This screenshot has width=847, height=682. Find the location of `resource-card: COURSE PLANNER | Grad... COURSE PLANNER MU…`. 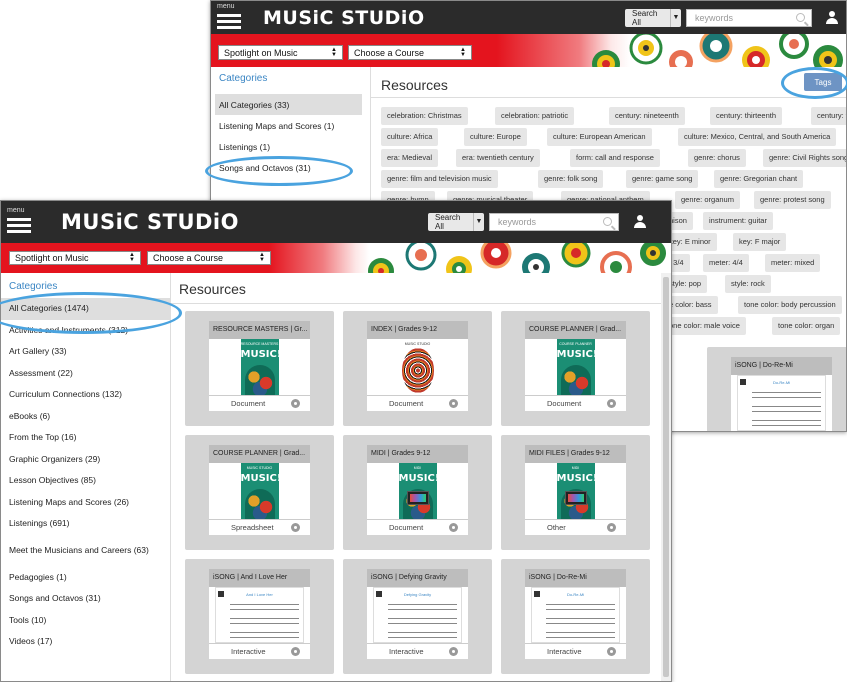

resource-card: COURSE PLANNER | Grad... COURSE PLANNER MU… is located at coordinates (575, 368).